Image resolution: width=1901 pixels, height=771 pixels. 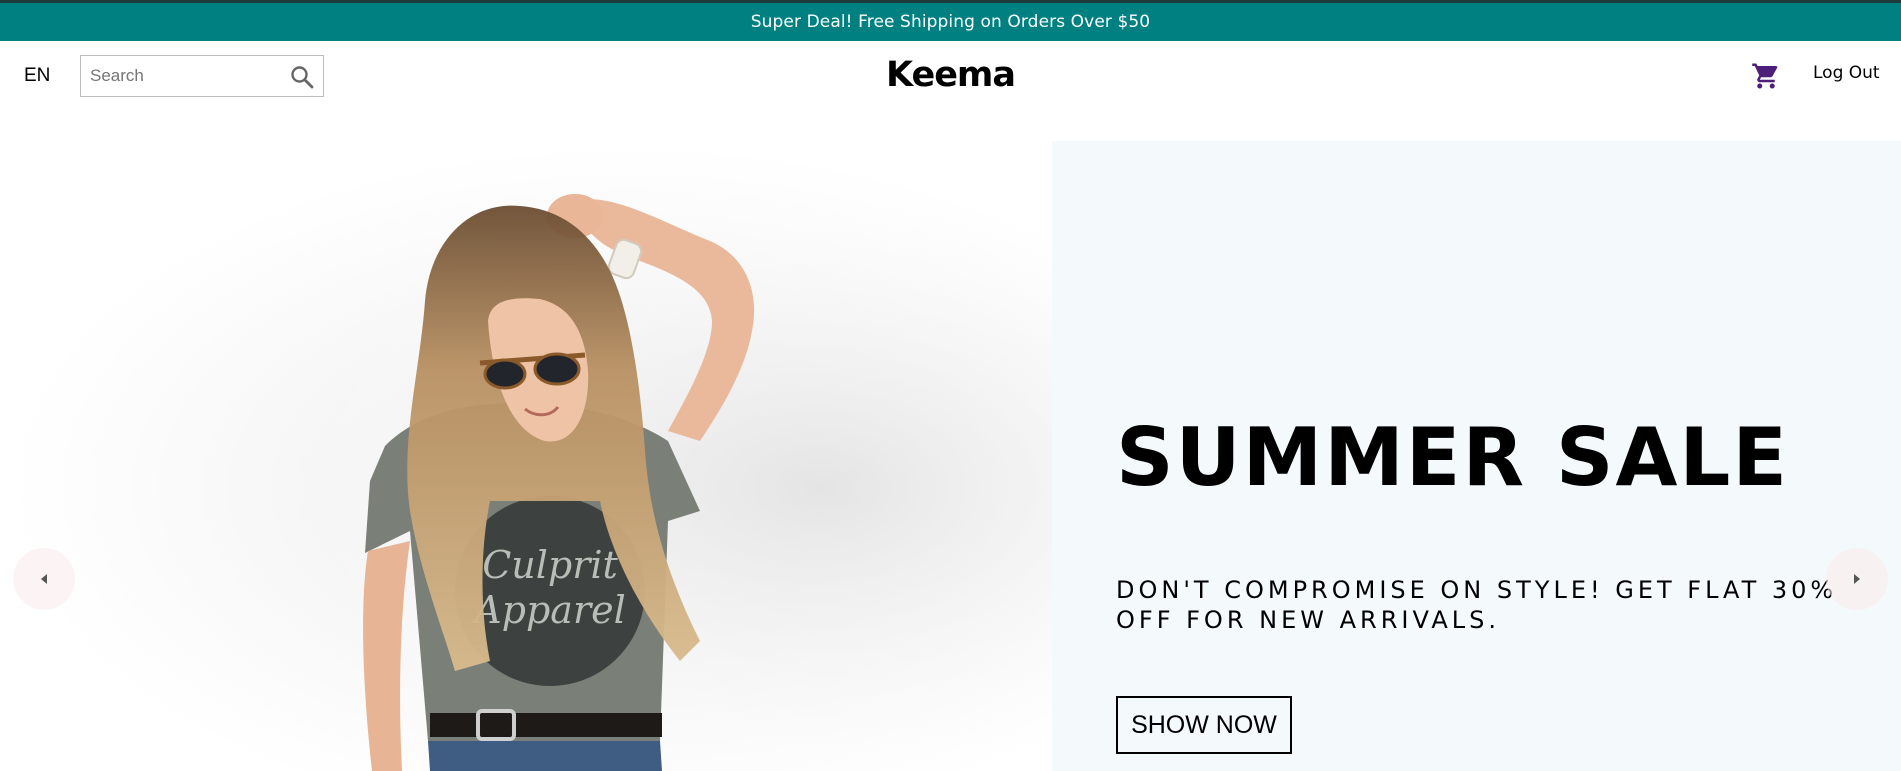 I want to click on search-input, so click(x=185, y=76).